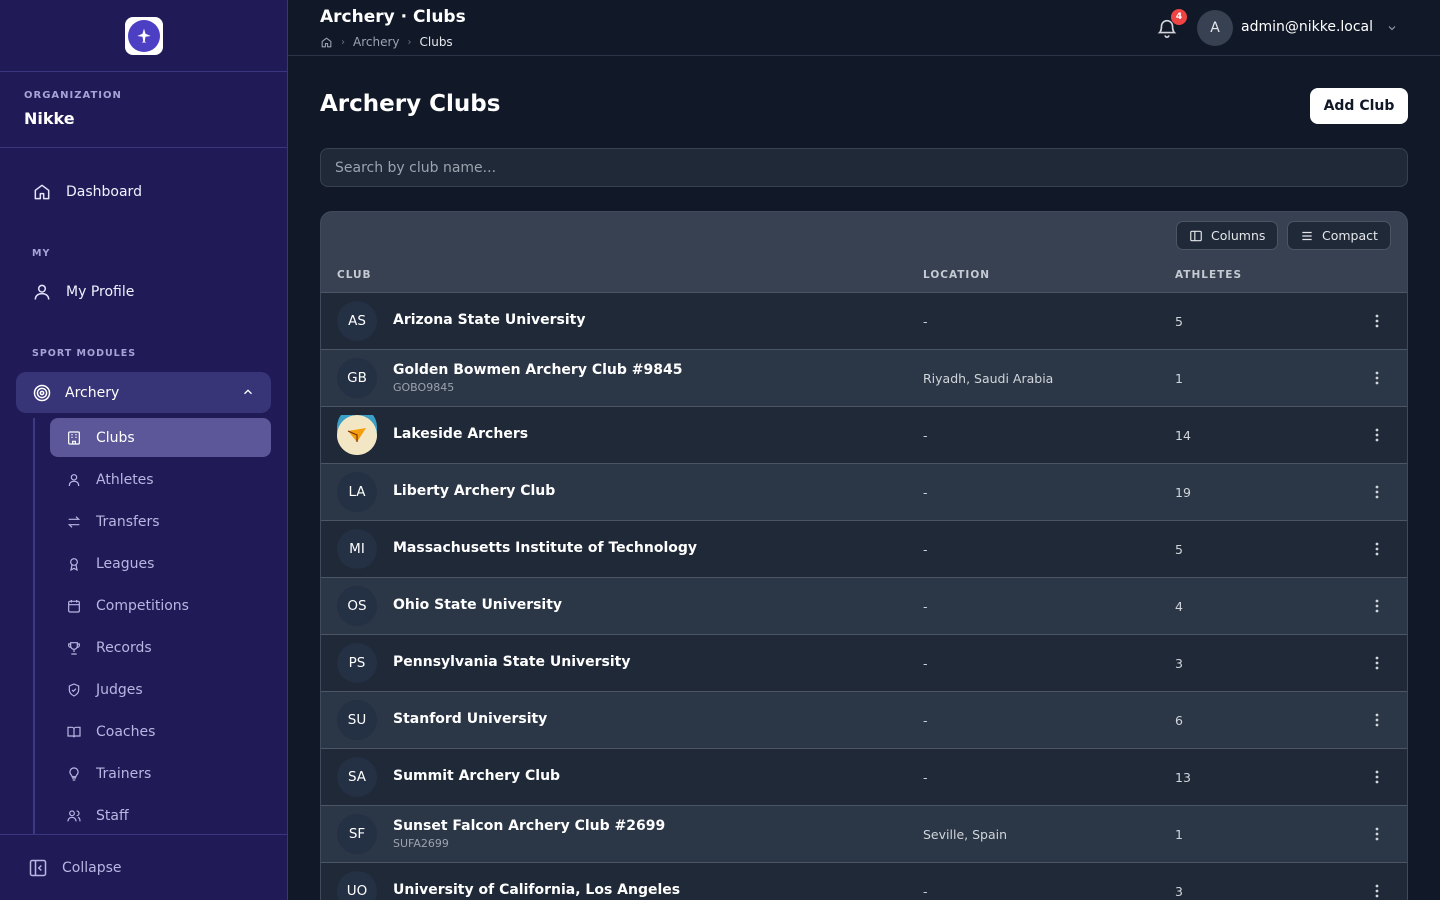 The height and width of the screenshot is (900, 1440). What do you see at coordinates (1179, 663) in the screenshot?
I see `club-athletes-count: 3` at bounding box center [1179, 663].